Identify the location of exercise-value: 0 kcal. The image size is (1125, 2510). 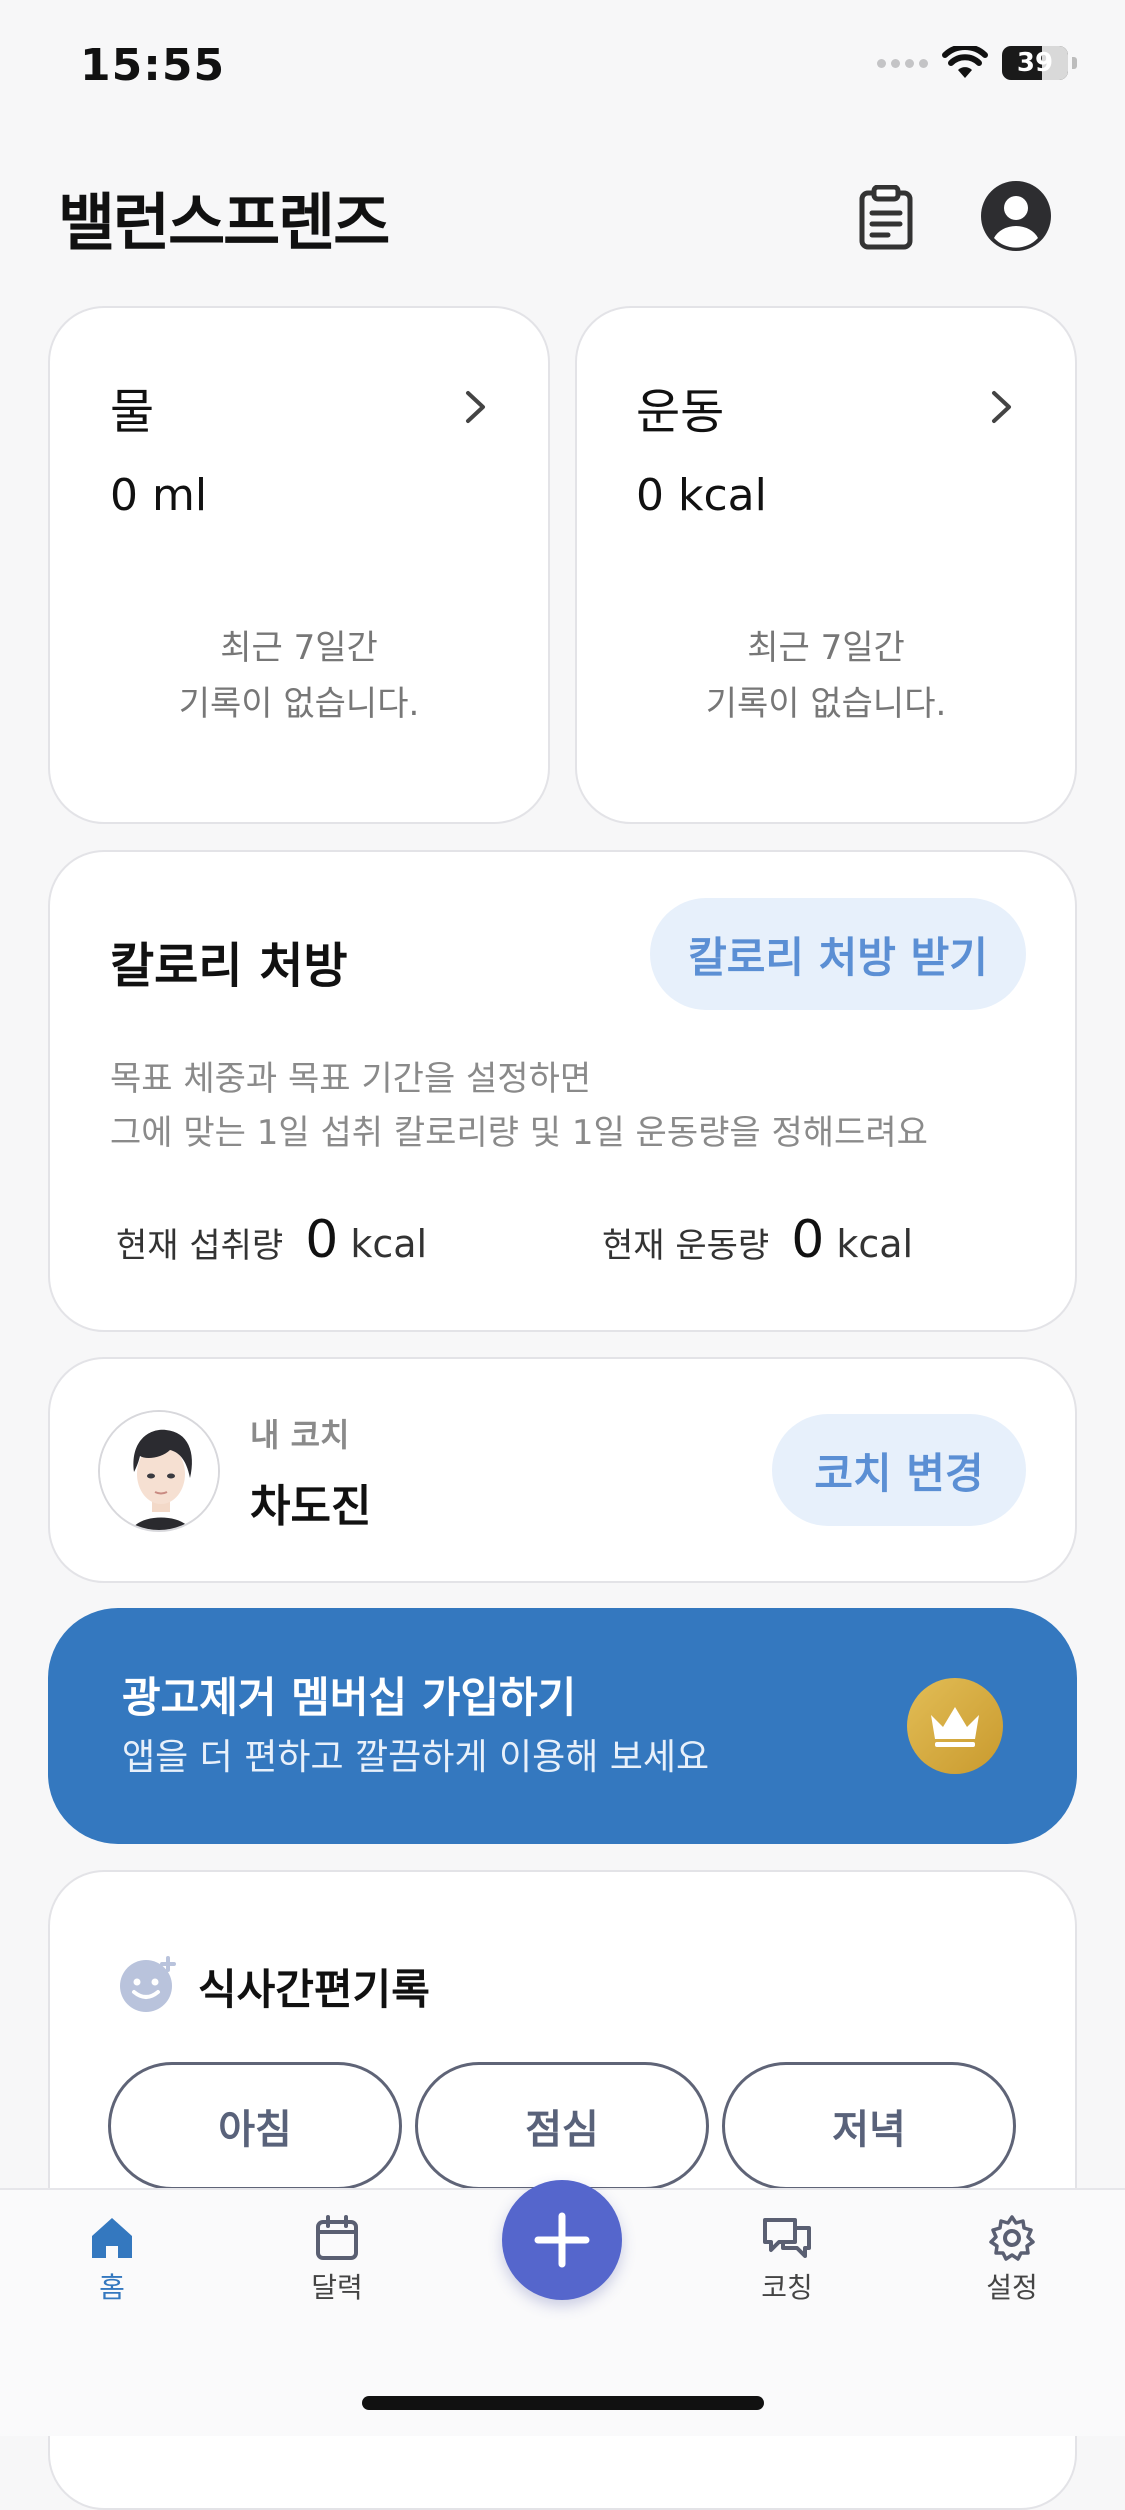
(701, 495).